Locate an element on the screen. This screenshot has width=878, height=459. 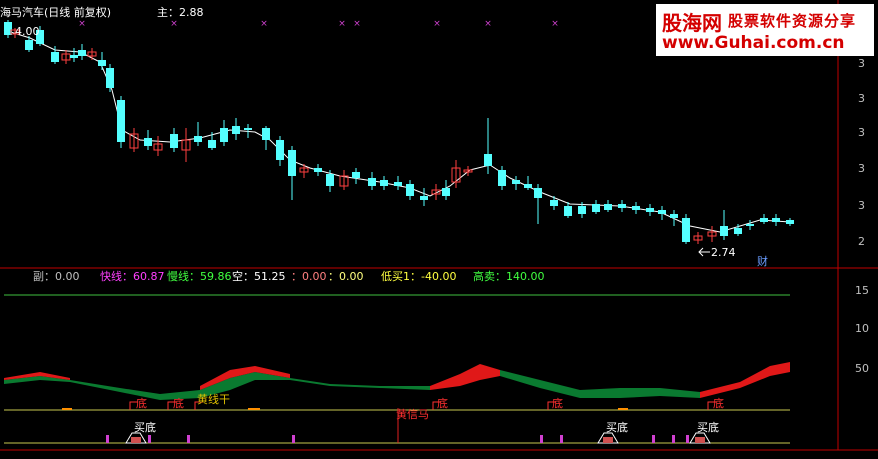
legend-value-a: ：0.00 is located at coordinates (309, 276).